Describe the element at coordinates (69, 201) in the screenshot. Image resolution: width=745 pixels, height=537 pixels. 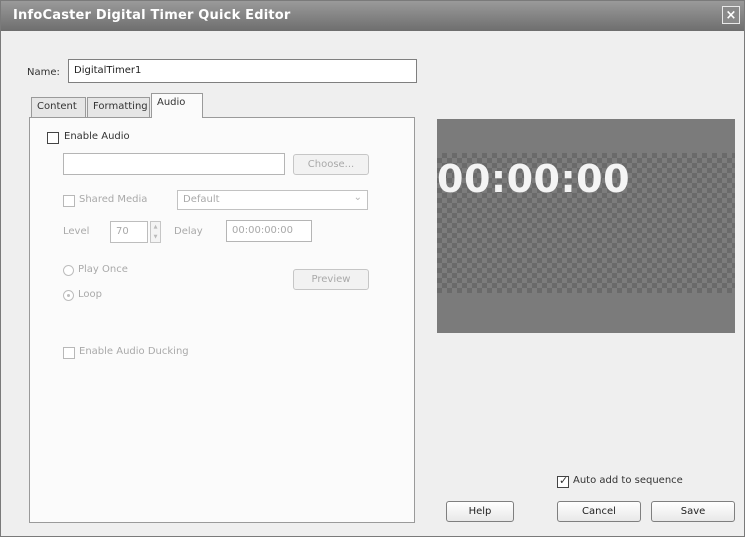
I see `shared-media-checkbox` at that location.